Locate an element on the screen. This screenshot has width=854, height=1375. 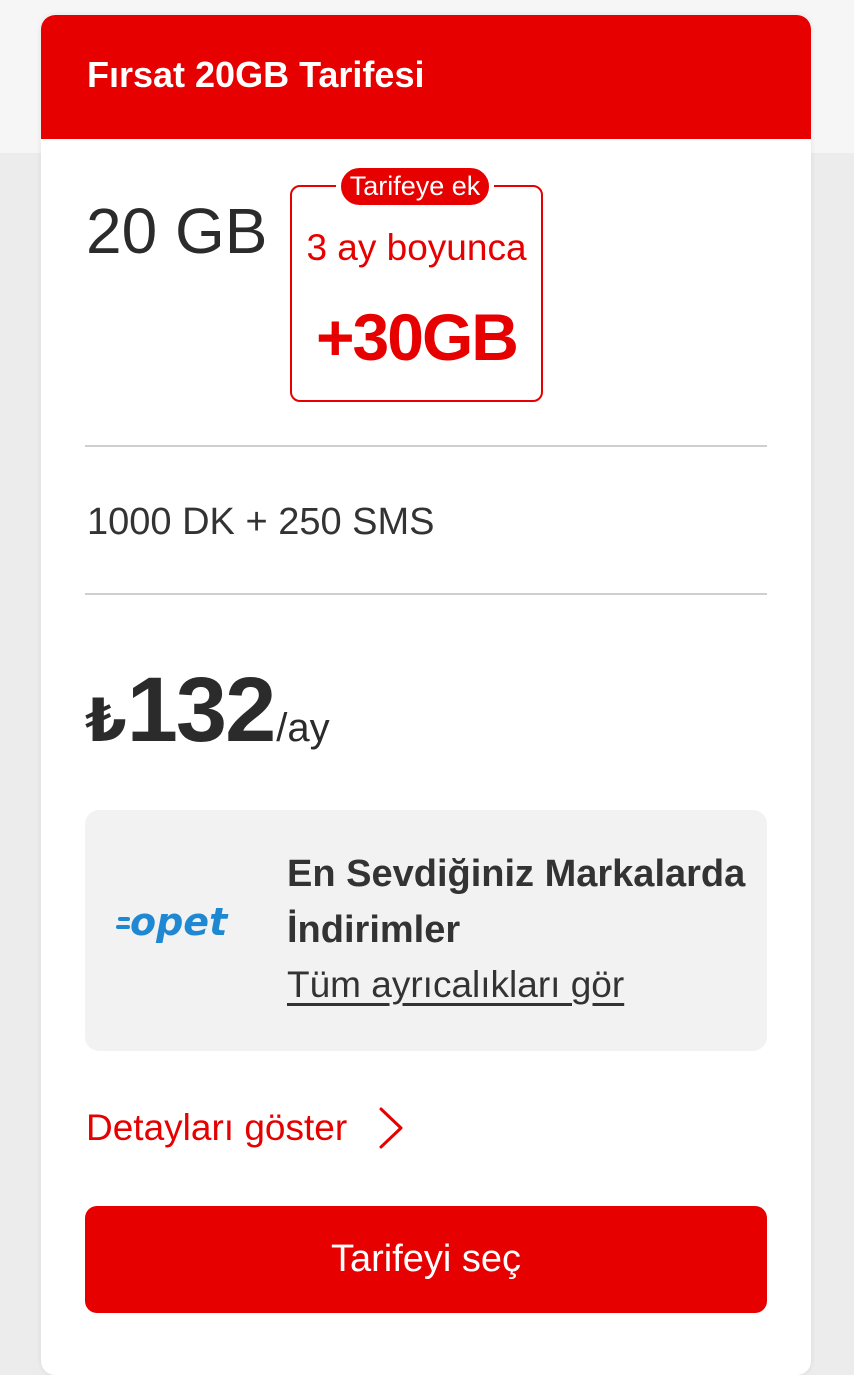
minutes-sms-allowance: 1000 DK + 250 SMS is located at coordinates (261, 522).